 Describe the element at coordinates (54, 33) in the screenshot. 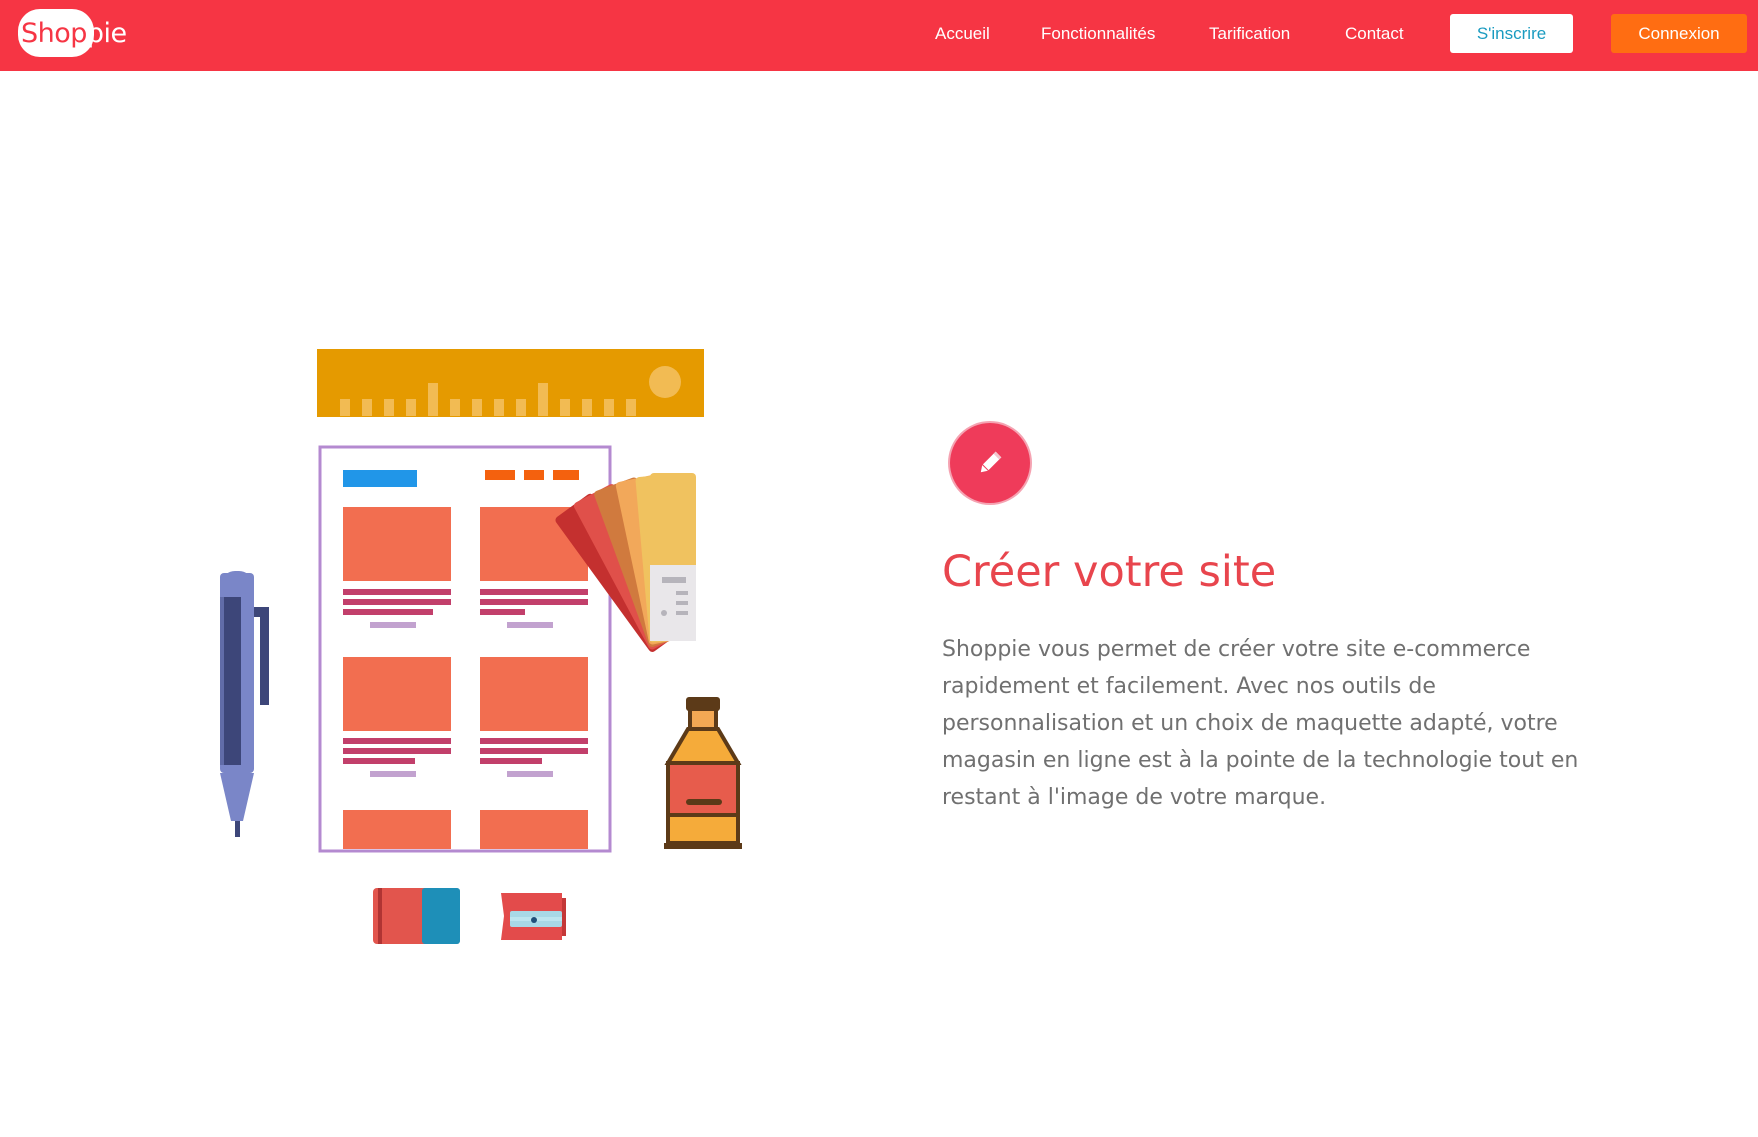

I see `logo-text-shop: Shop` at that location.